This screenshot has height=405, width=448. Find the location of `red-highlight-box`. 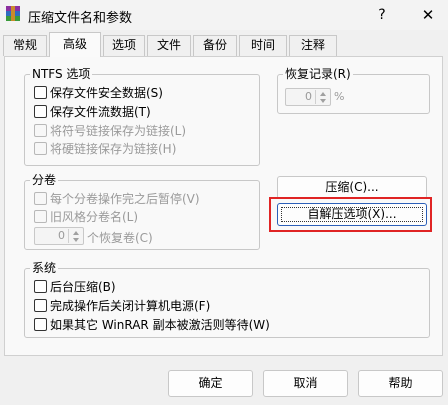

red-highlight-box is located at coordinates (350, 214).